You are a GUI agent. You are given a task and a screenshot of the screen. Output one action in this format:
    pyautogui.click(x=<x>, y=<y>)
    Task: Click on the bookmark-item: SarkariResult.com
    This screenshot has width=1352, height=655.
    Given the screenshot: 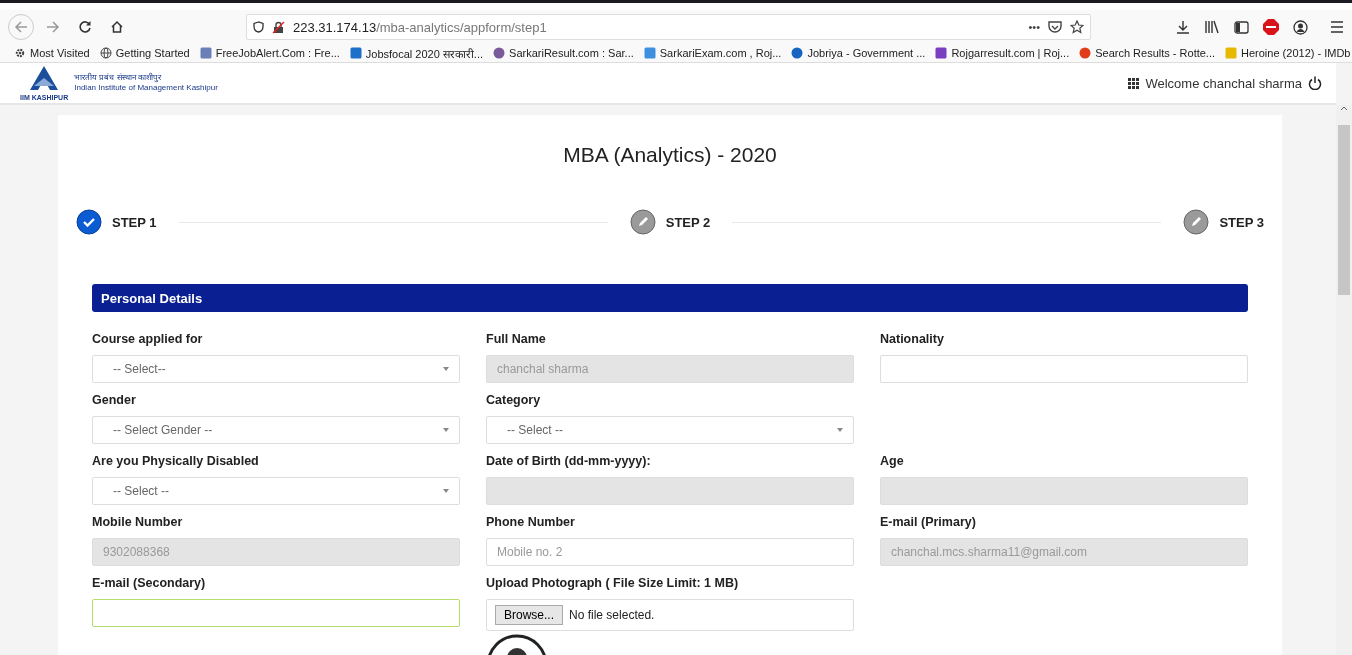 What is the action you would take?
    pyautogui.click(x=563, y=53)
    